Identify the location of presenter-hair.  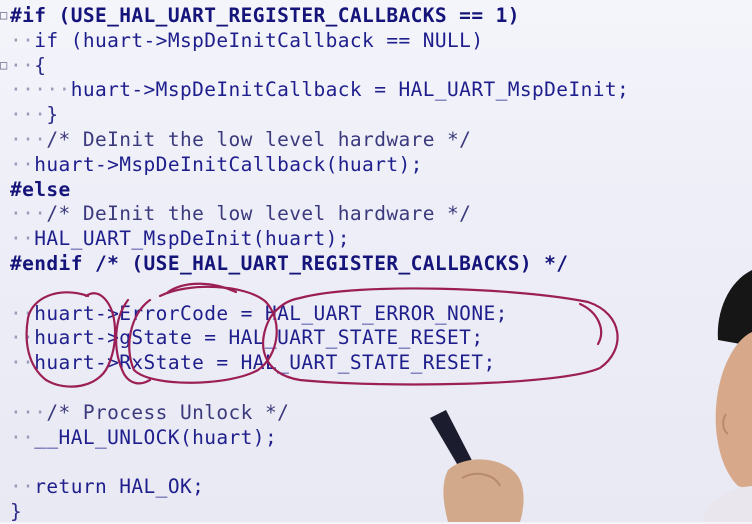
(734, 308).